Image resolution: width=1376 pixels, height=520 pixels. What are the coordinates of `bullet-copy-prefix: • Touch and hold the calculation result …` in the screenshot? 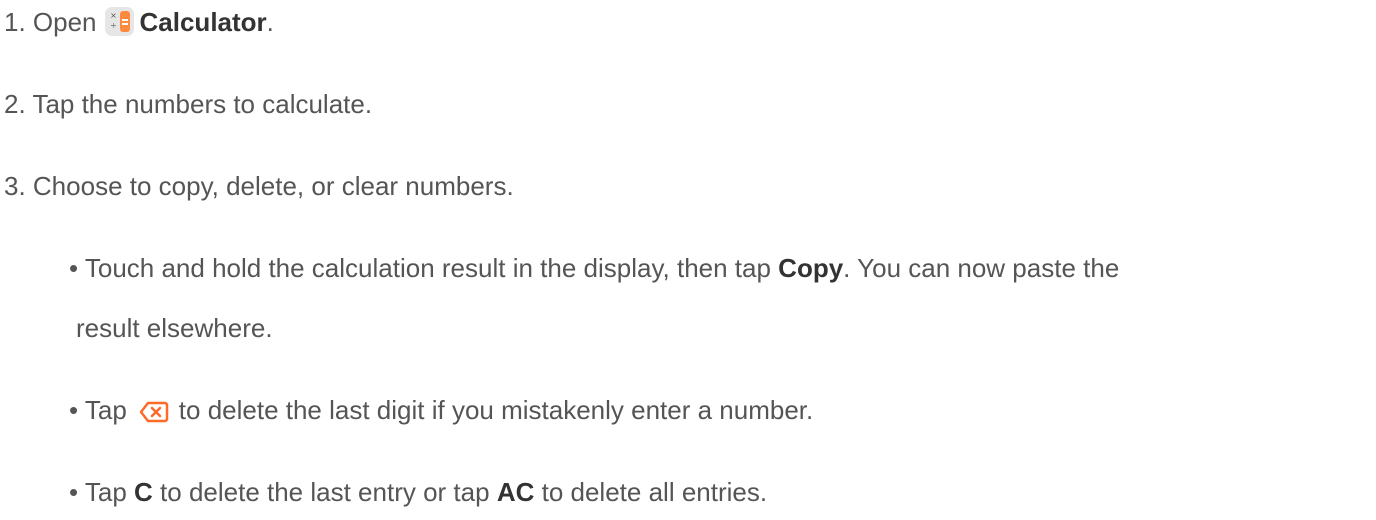 It's located at (420, 268).